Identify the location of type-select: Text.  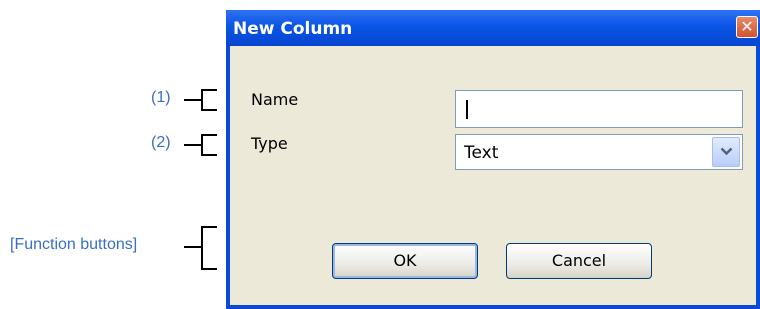
(599, 152).